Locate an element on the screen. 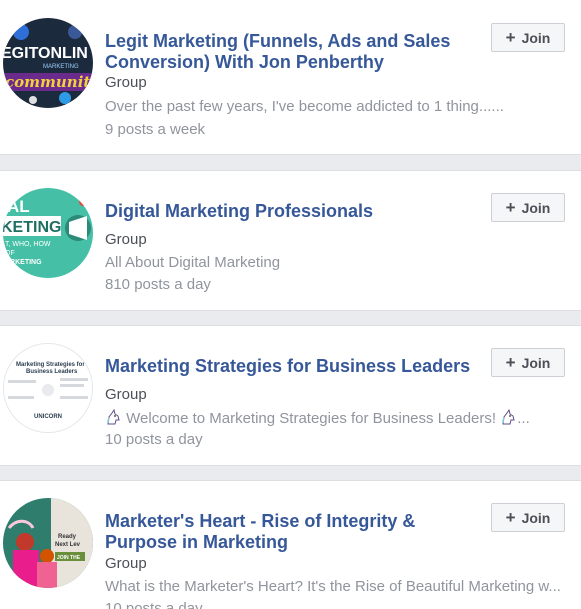 The image size is (581, 609). avatar-text: Ready is located at coordinates (67, 537).